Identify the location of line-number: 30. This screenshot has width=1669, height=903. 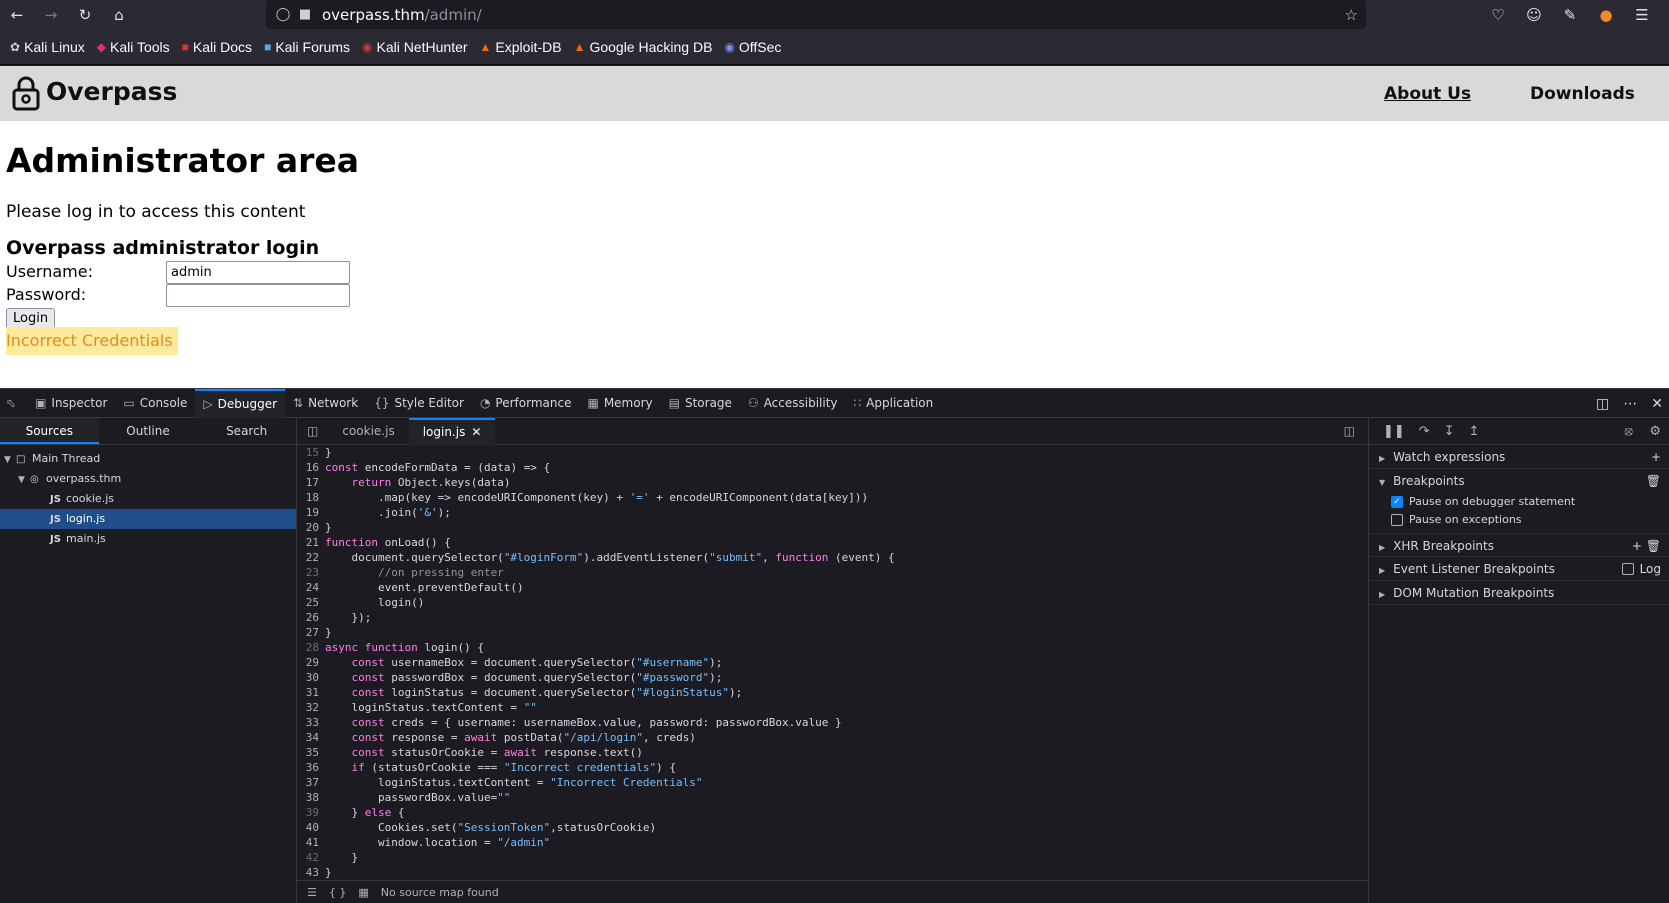
(311, 677).